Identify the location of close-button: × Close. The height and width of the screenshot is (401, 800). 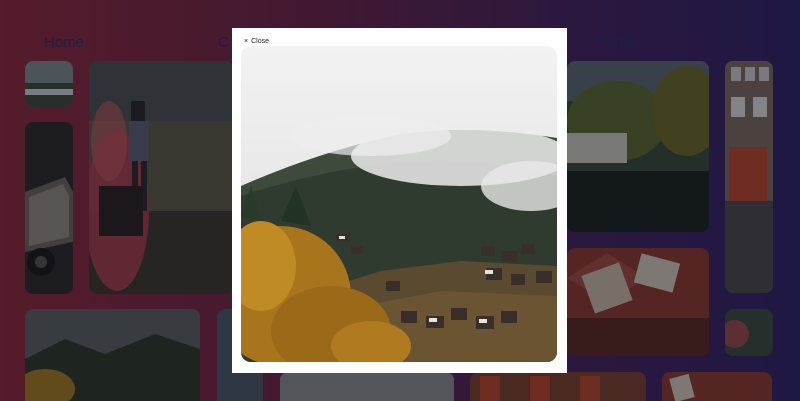
(256, 41).